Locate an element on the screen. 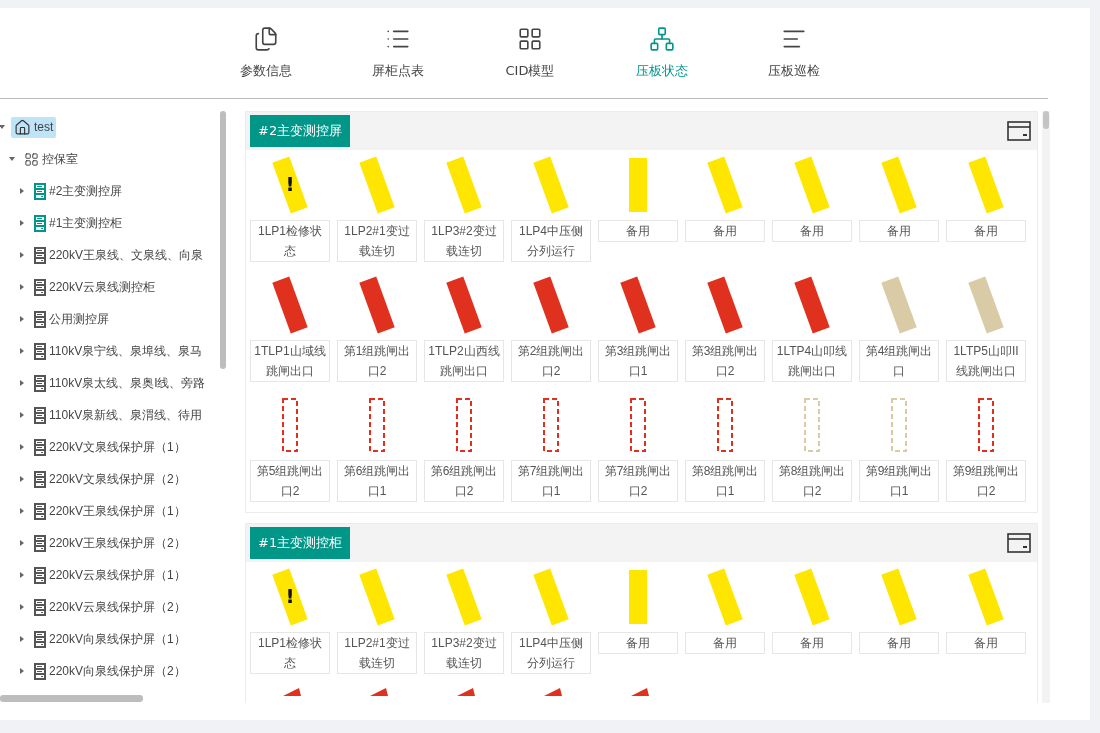  tree-node: 110kV泉太线、泉奥I线、旁路 is located at coordinates (120, 383).